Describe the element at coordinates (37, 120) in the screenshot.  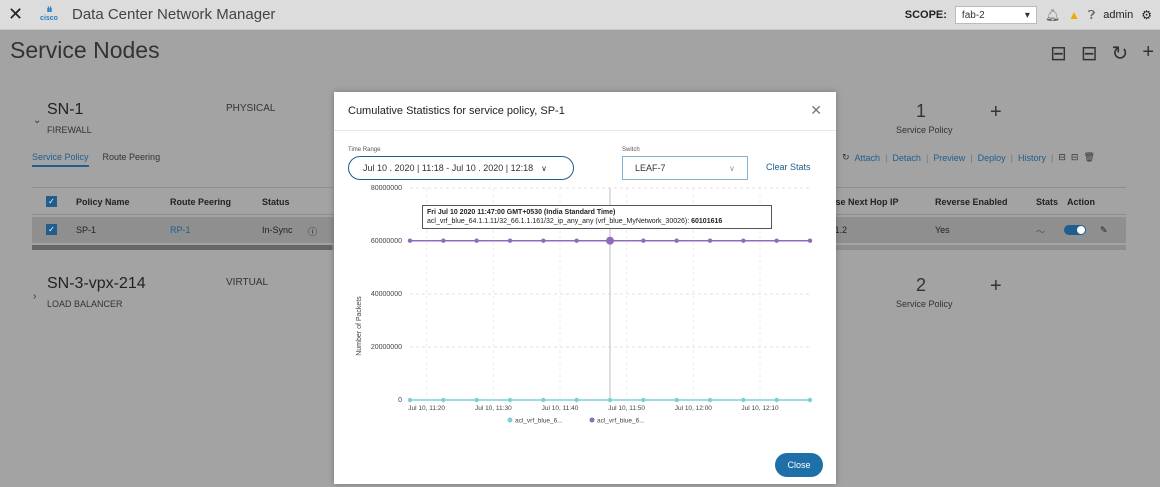
I see `chevron-down-icon: ⌄` at that location.